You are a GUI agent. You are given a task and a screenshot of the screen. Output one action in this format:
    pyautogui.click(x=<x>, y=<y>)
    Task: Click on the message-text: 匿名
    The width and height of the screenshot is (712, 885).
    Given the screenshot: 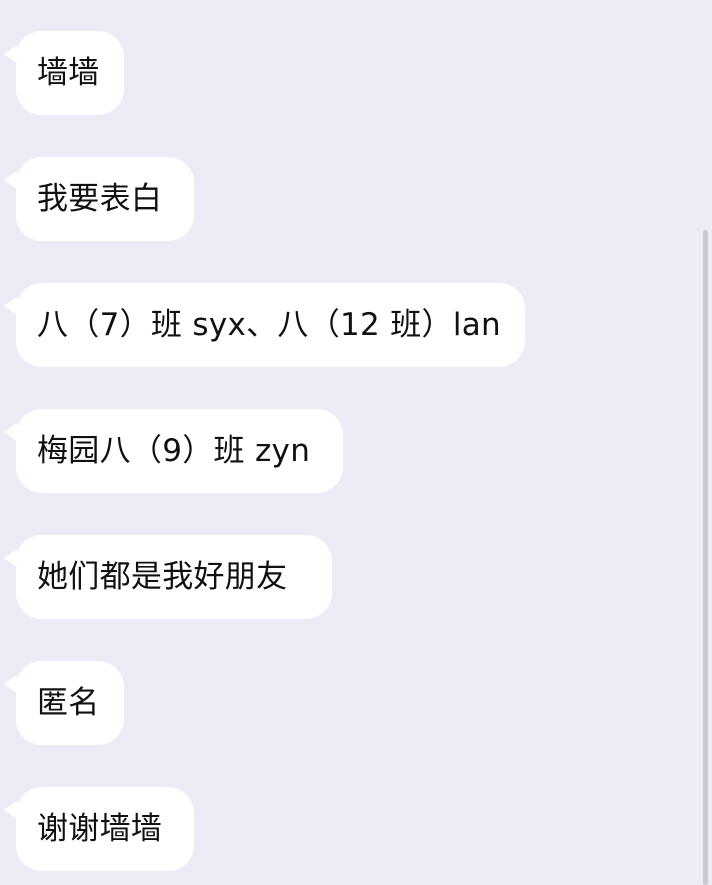 What is the action you would take?
    pyautogui.click(x=68, y=702)
    